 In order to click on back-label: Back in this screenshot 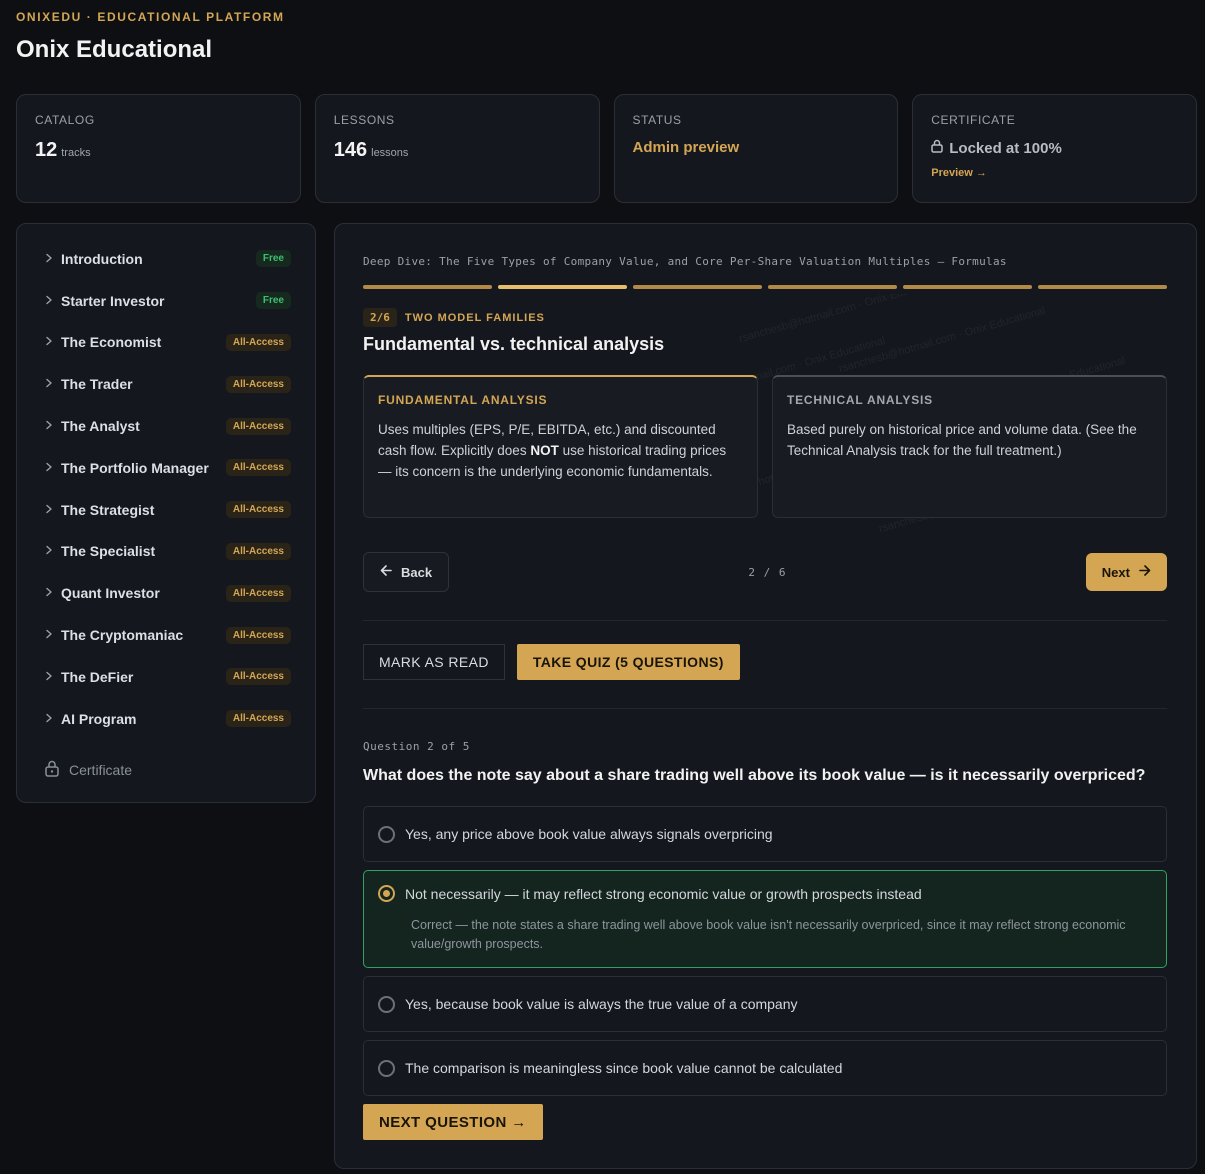, I will do `click(417, 572)`.